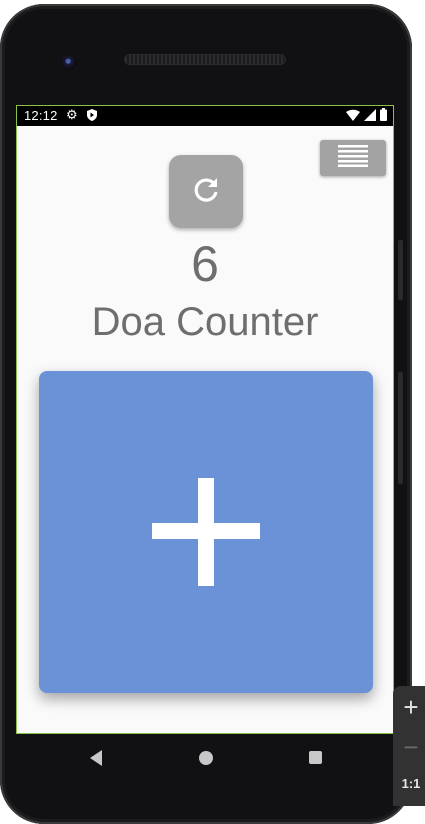 This screenshot has width=425, height=824. Describe the element at coordinates (400, 428) in the screenshot. I see `volume-button` at that location.